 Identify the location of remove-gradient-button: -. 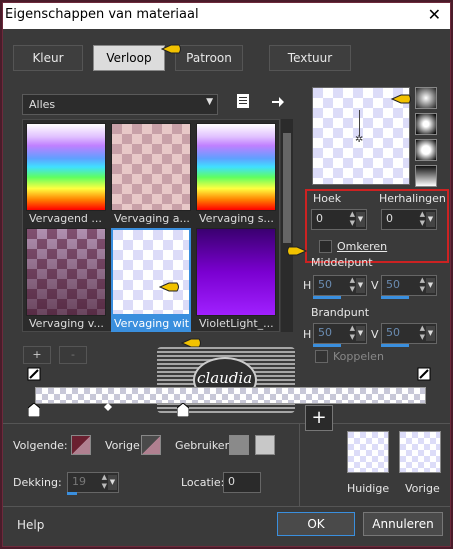
(73, 355).